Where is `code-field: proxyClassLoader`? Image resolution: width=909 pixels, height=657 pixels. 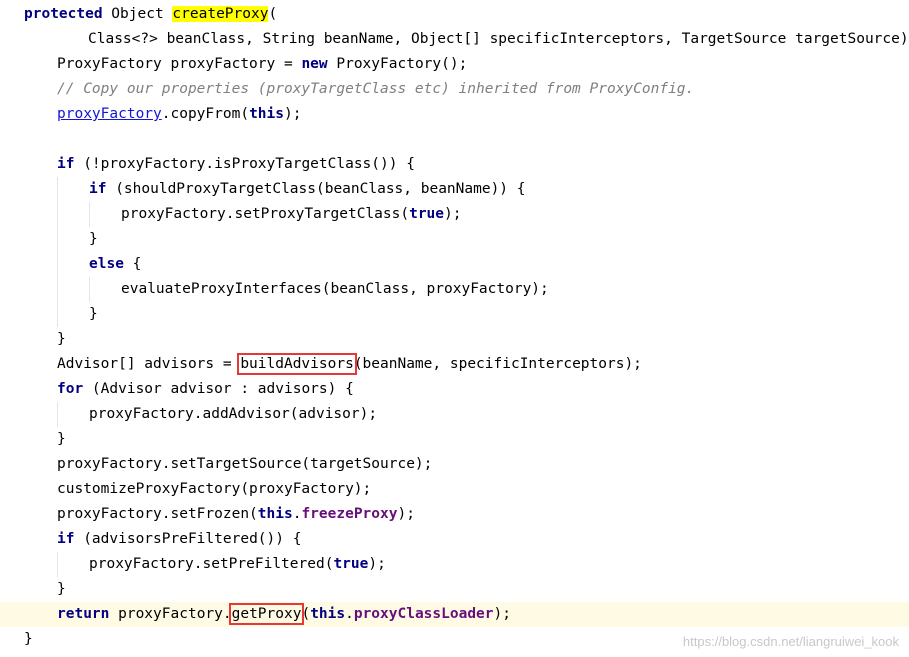 code-field: proxyClassLoader is located at coordinates (423, 614).